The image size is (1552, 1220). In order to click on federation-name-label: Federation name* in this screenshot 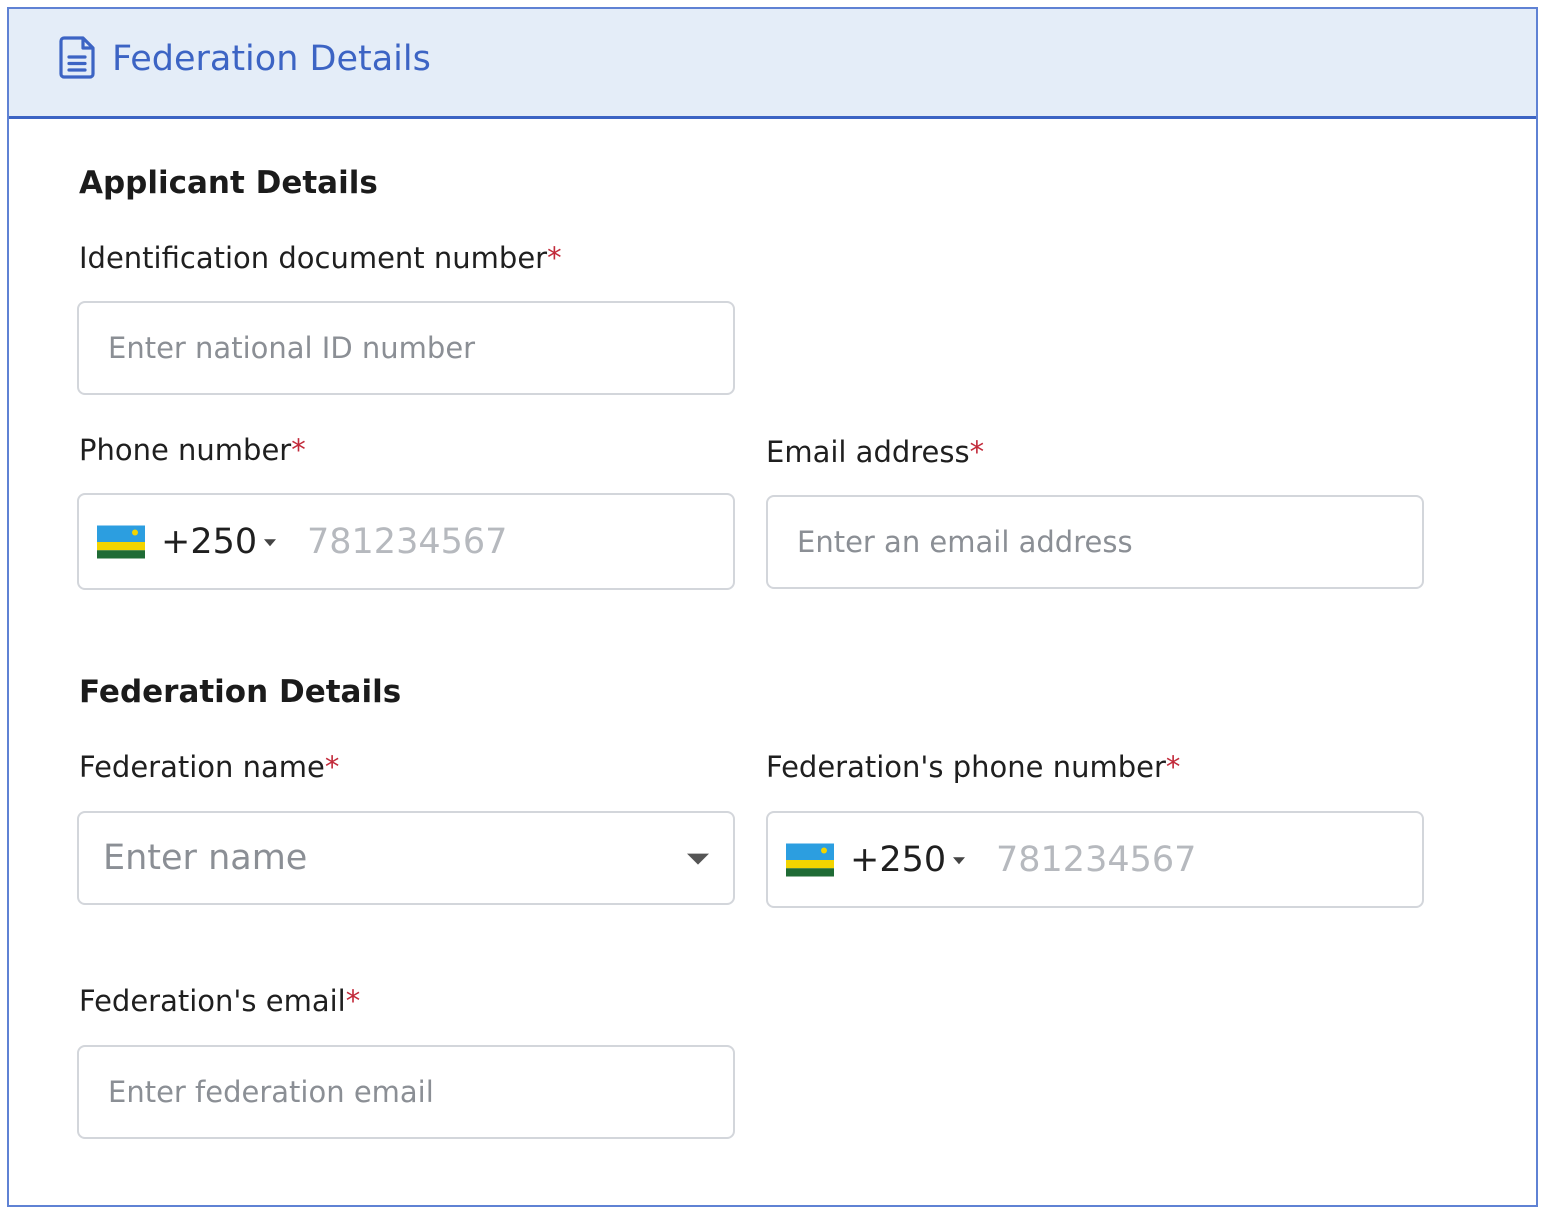, I will do `click(209, 767)`.